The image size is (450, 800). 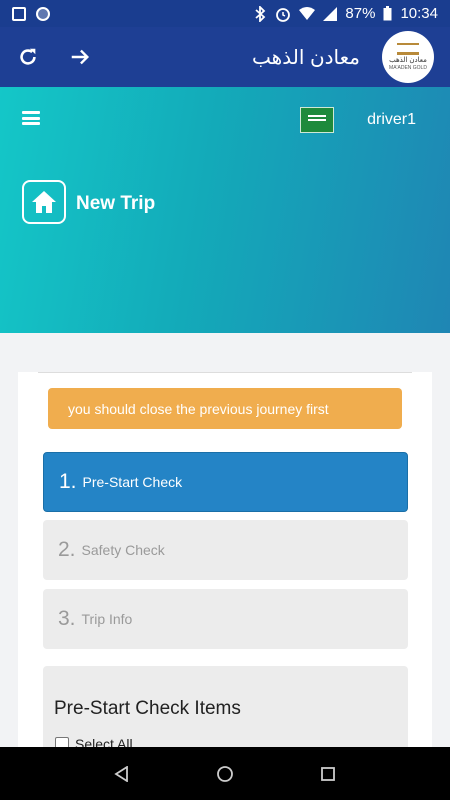 What do you see at coordinates (31, 118) in the screenshot?
I see `menu-button` at bounding box center [31, 118].